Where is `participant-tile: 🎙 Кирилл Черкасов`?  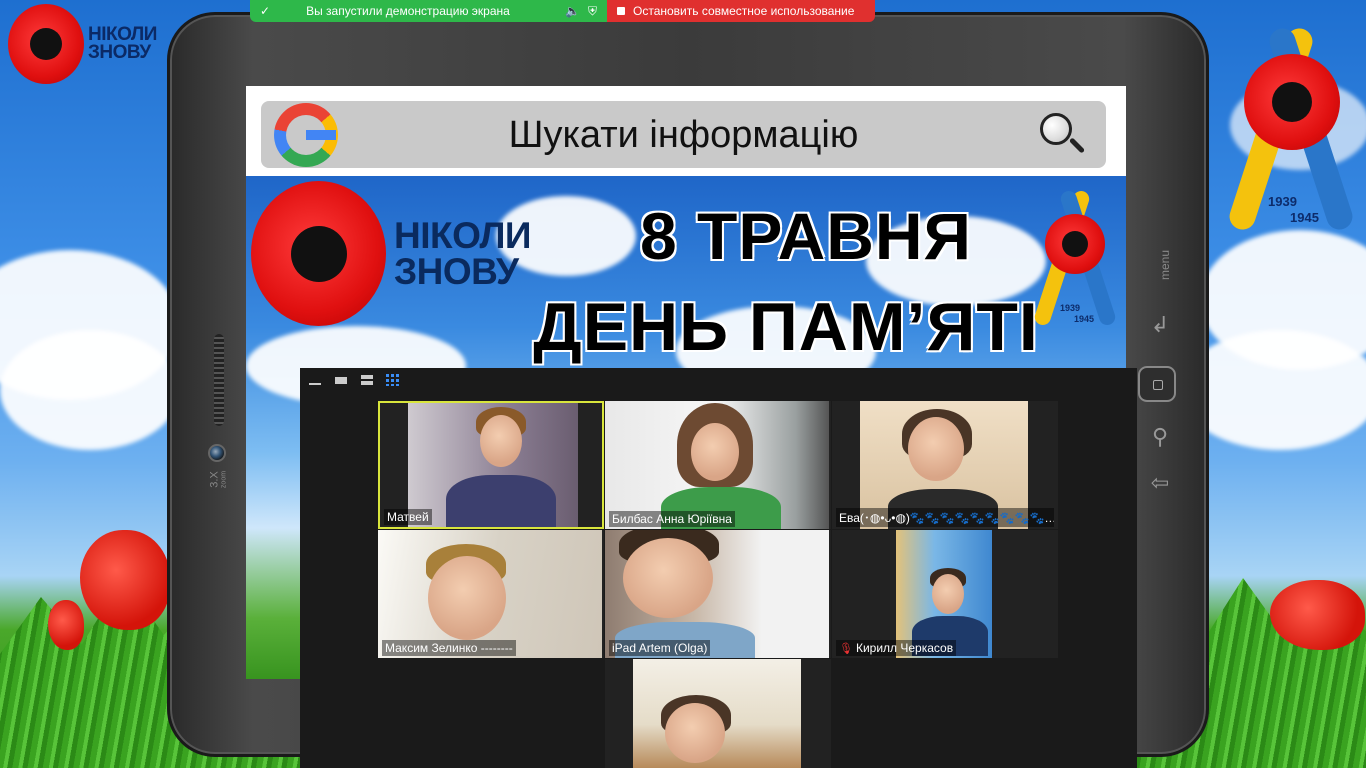
participant-tile: 🎙 Кирилл Черкасов is located at coordinates (945, 594).